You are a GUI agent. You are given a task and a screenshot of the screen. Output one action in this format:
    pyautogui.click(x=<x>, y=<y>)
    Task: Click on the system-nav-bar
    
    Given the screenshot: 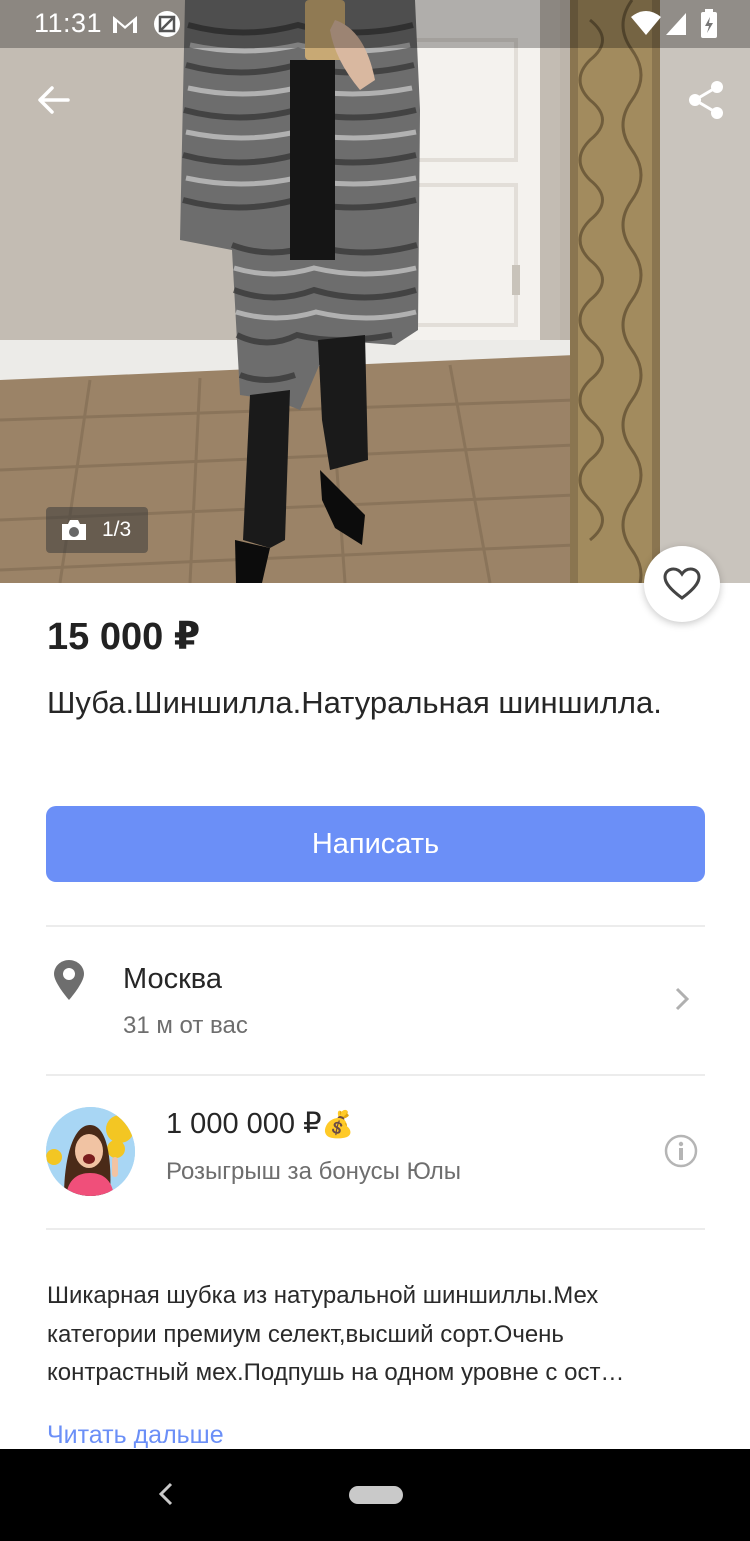 What is the action you would take?
    pyautogui.click(x=375, y=1495)
    